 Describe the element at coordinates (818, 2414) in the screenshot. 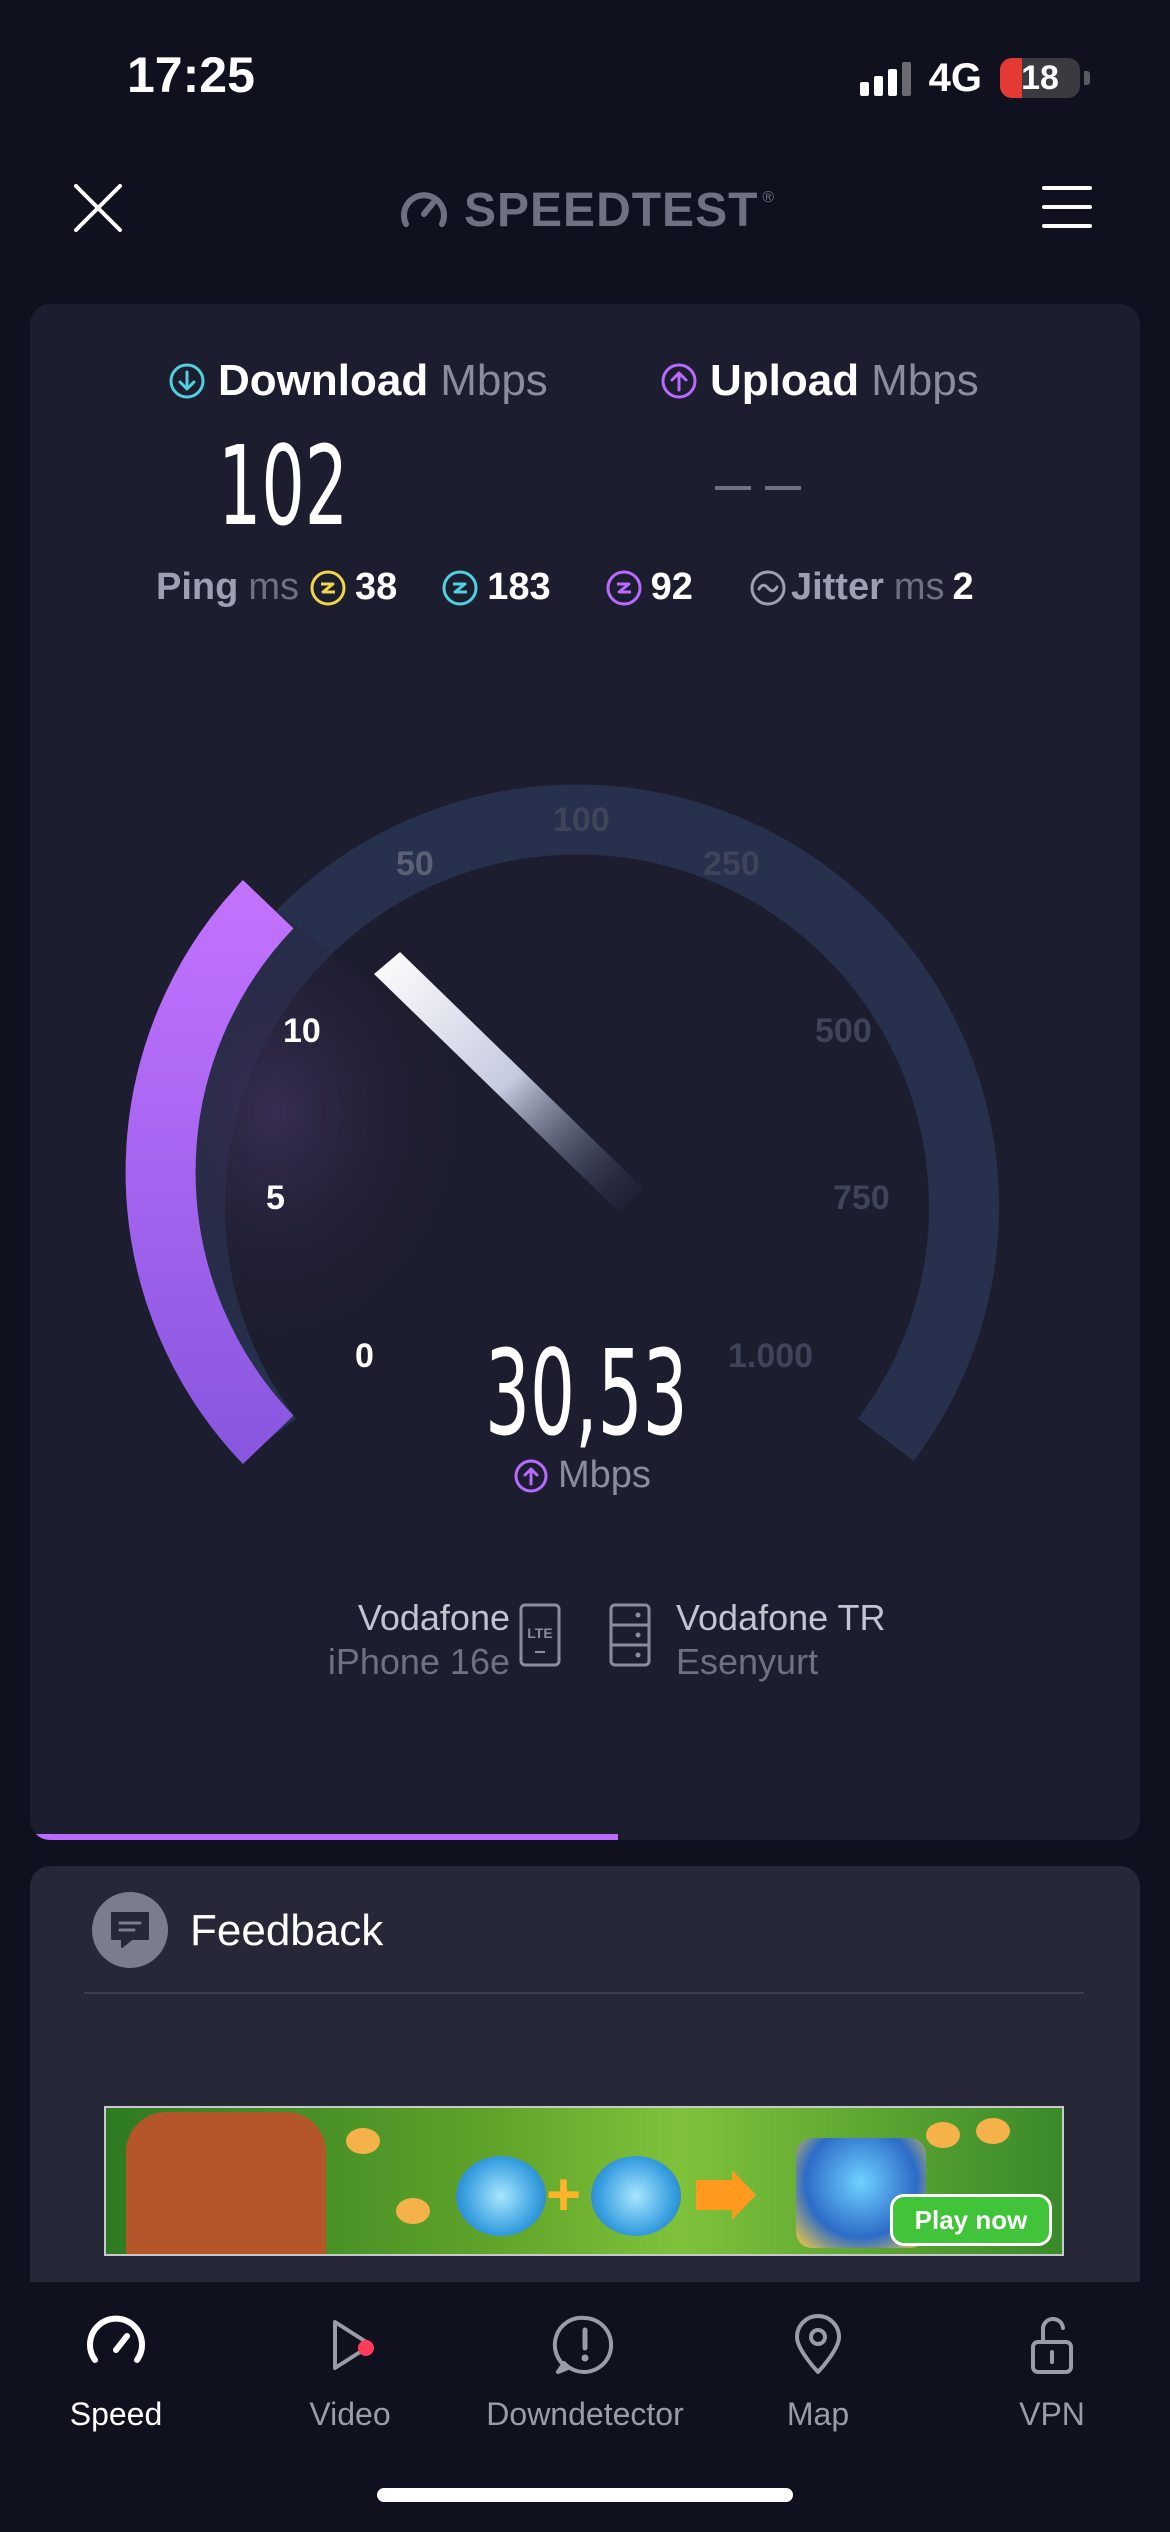

I see `tab-map-label: Map` at that location.